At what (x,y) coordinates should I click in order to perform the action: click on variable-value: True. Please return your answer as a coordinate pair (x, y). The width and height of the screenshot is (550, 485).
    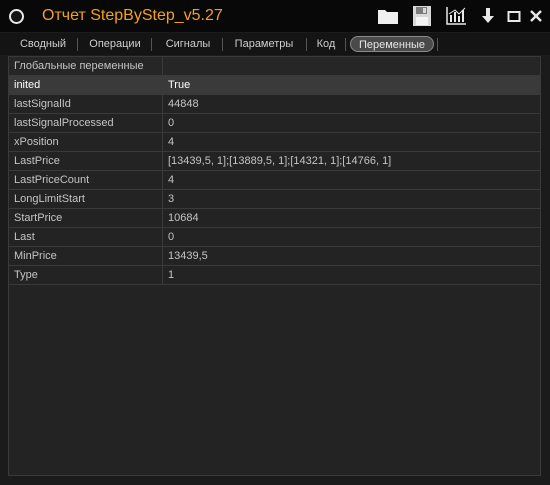
    Looking at the image, I should click on (179, 85).